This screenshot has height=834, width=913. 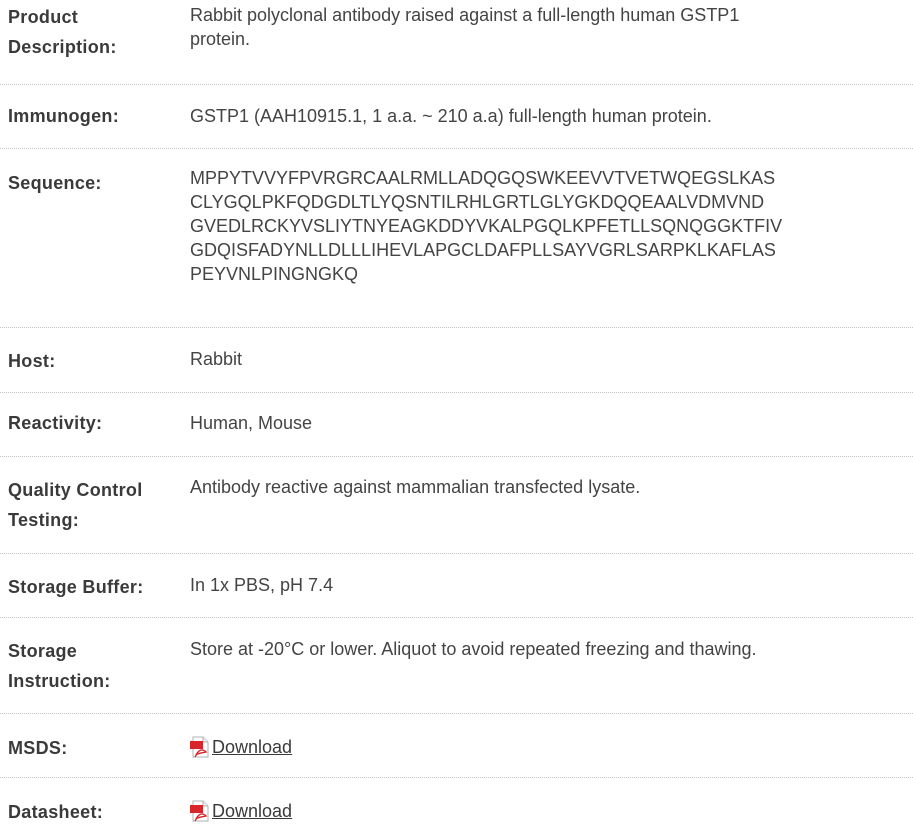 I want to click on msds-download-link: Download, so click(x=252, y=747).